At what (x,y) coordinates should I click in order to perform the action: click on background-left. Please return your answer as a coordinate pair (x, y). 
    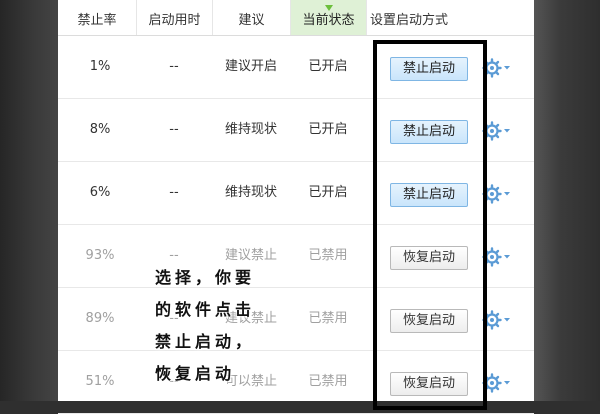
    Looking at the image, I should click on (29, 200).